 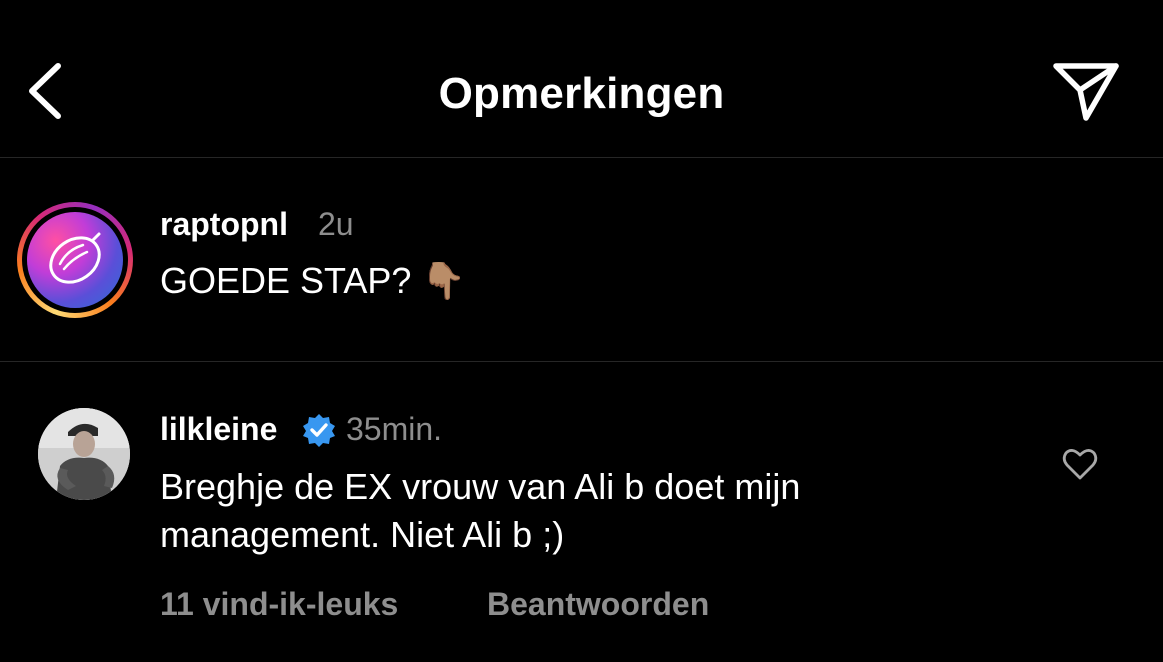 What do you see at coordinates (394, 429) in the screenshot?
I see `comment-timestamp: 35min.` at bounding box center [394, 429].